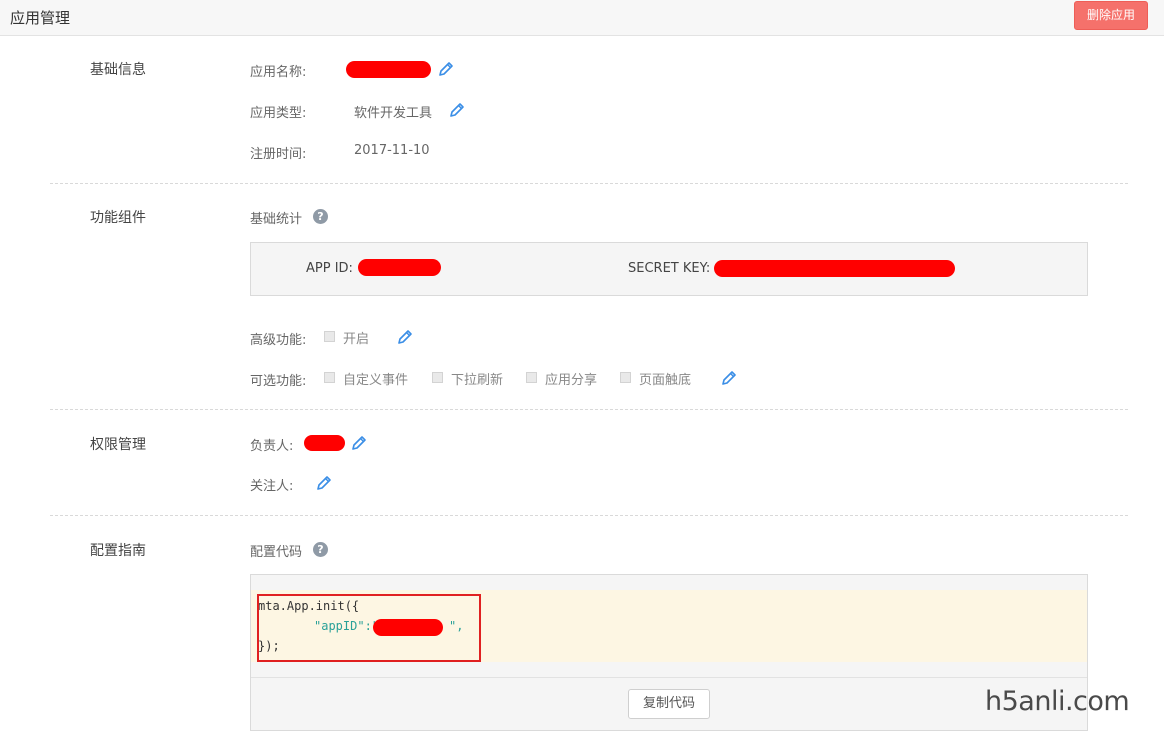  Describe the element at coordinates (118, 70) in the screenshot. I see `section-title-basic-info: 基础信息` at that location.